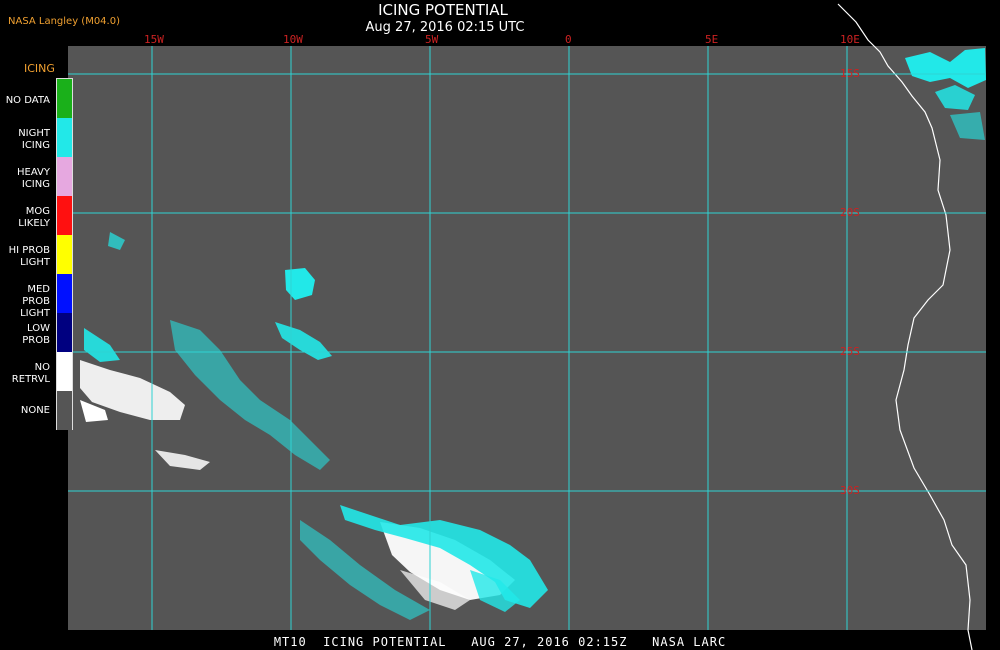 The height and width of the screenshot is (650, 1000). What do you see at coordinates (34, 139) in the screenshot?
I see `legend-label: NIGHT ICING` at bounding box center [34, 139].